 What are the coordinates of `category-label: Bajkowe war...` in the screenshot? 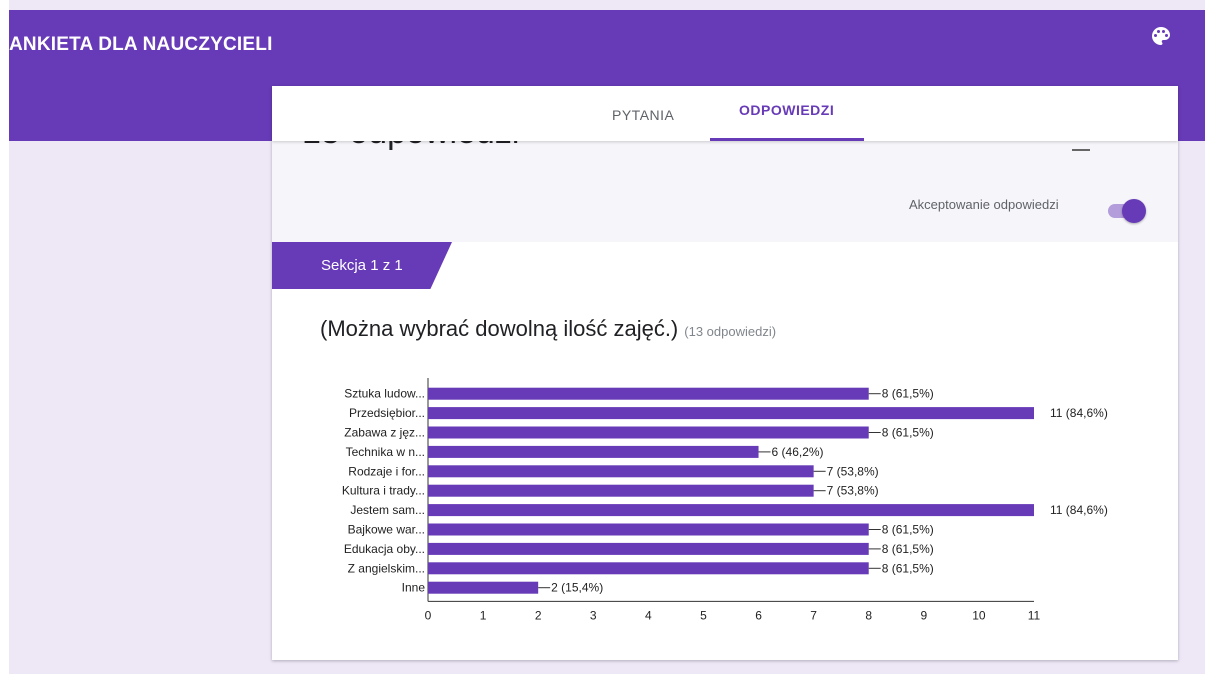 It's located at (386, 530).